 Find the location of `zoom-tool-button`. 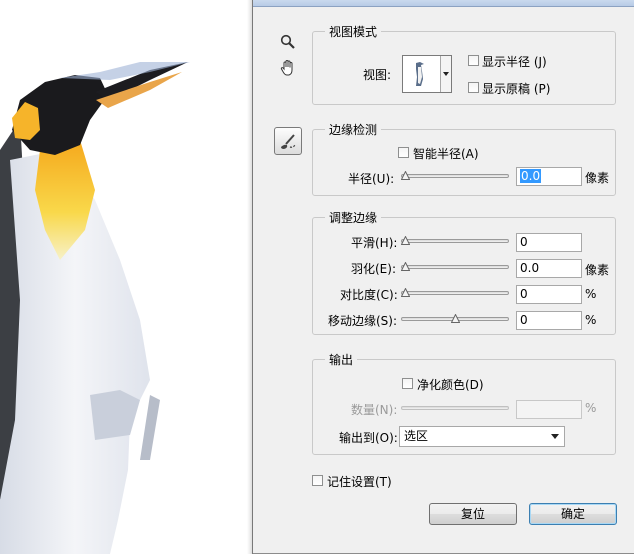

zoom-tool-button is located at coordinates (288, 42).